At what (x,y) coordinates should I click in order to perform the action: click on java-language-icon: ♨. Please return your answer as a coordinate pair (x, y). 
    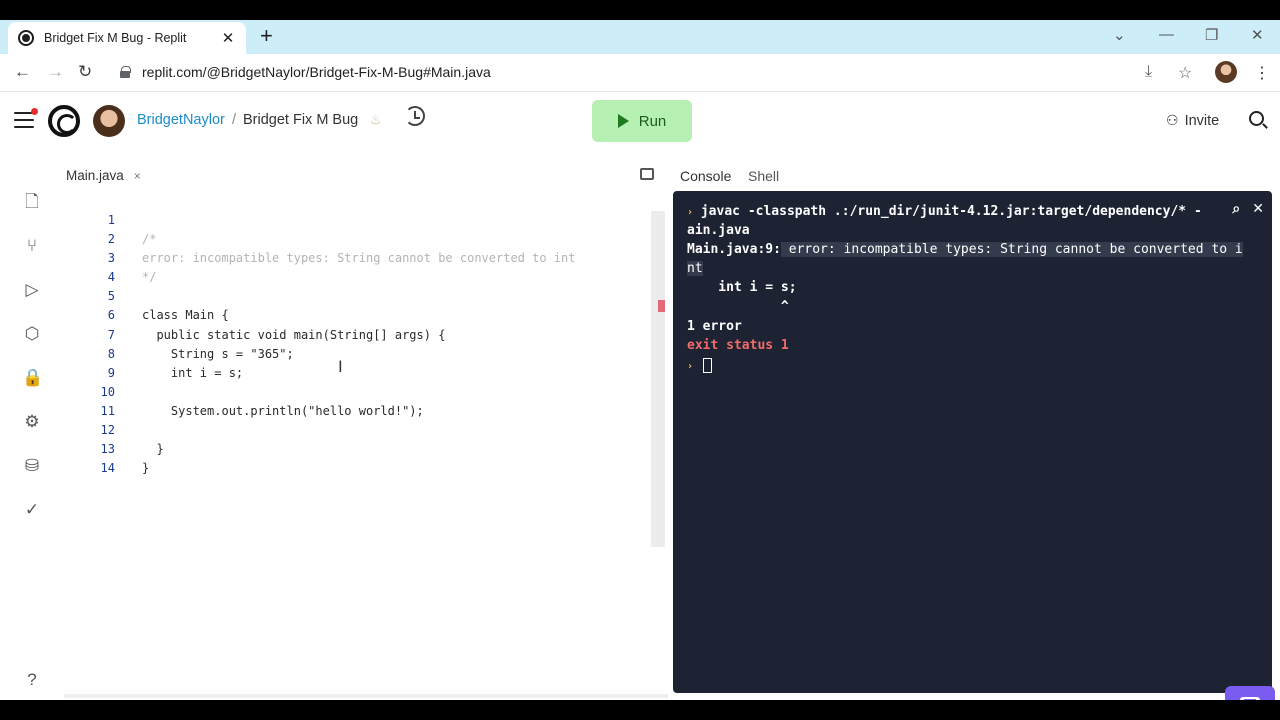
    Looking at the image, I should click on (376, 119).